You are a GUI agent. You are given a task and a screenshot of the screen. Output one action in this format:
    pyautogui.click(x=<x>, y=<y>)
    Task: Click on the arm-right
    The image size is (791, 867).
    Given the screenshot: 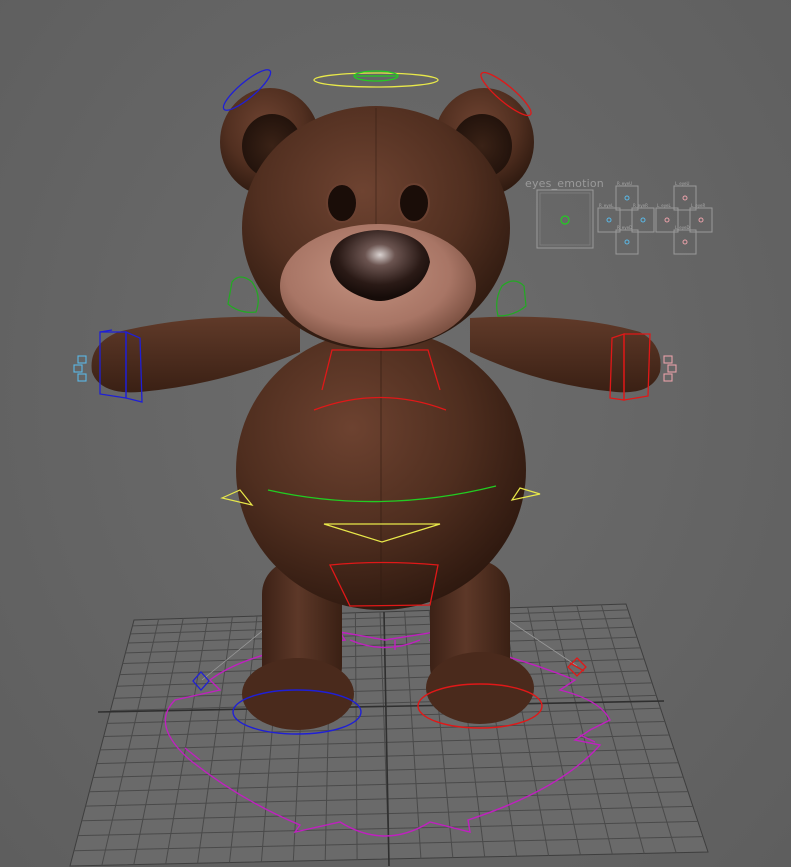 What is the action you would take?
    pyautogui.click(x=565, y=354)
    